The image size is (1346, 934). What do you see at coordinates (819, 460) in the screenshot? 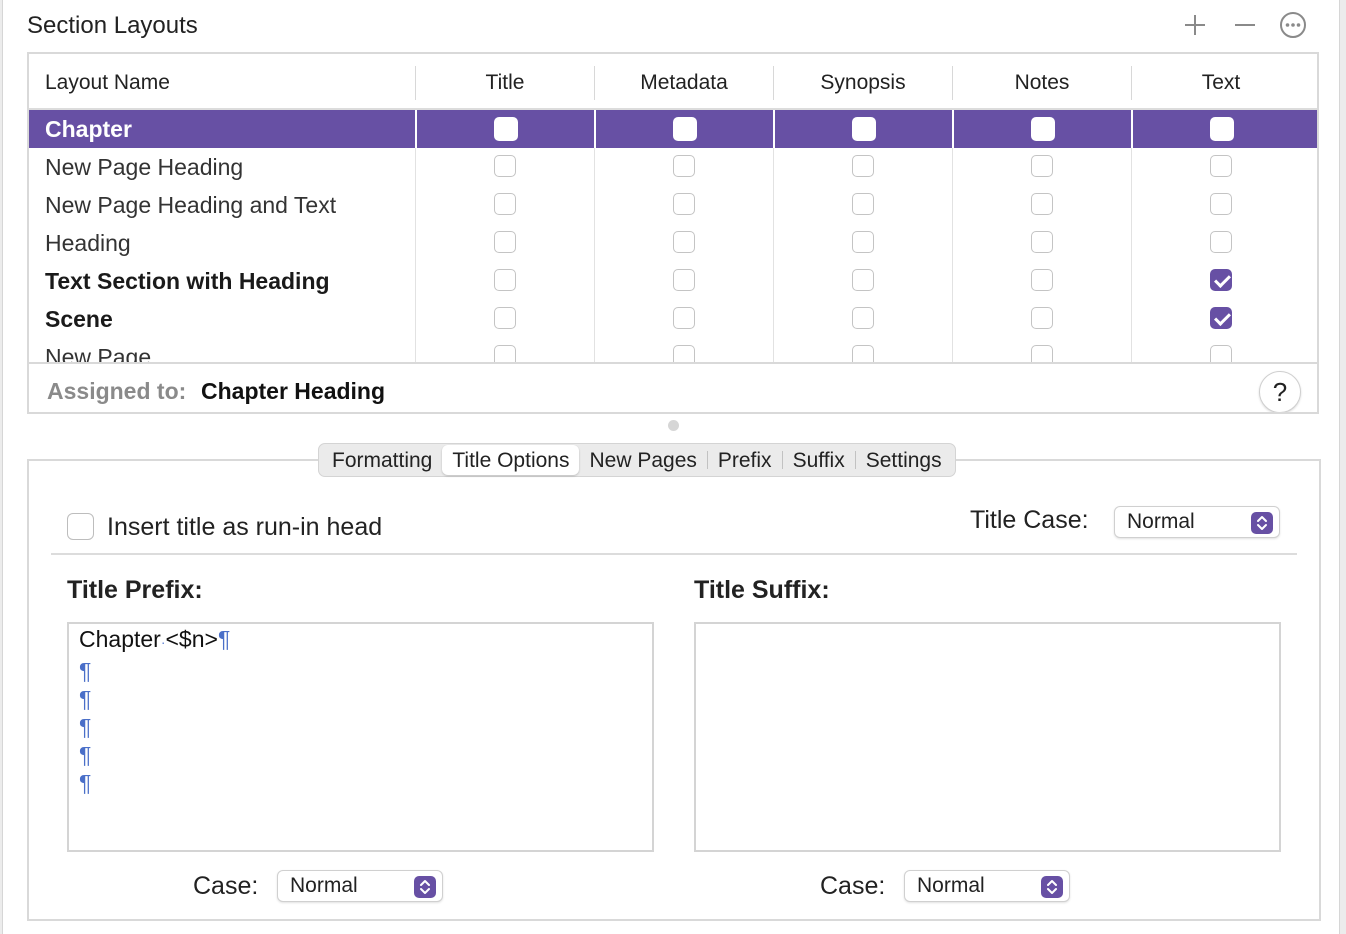
I see `tab-suffix: Suffix` at bounding box center [819, 460].